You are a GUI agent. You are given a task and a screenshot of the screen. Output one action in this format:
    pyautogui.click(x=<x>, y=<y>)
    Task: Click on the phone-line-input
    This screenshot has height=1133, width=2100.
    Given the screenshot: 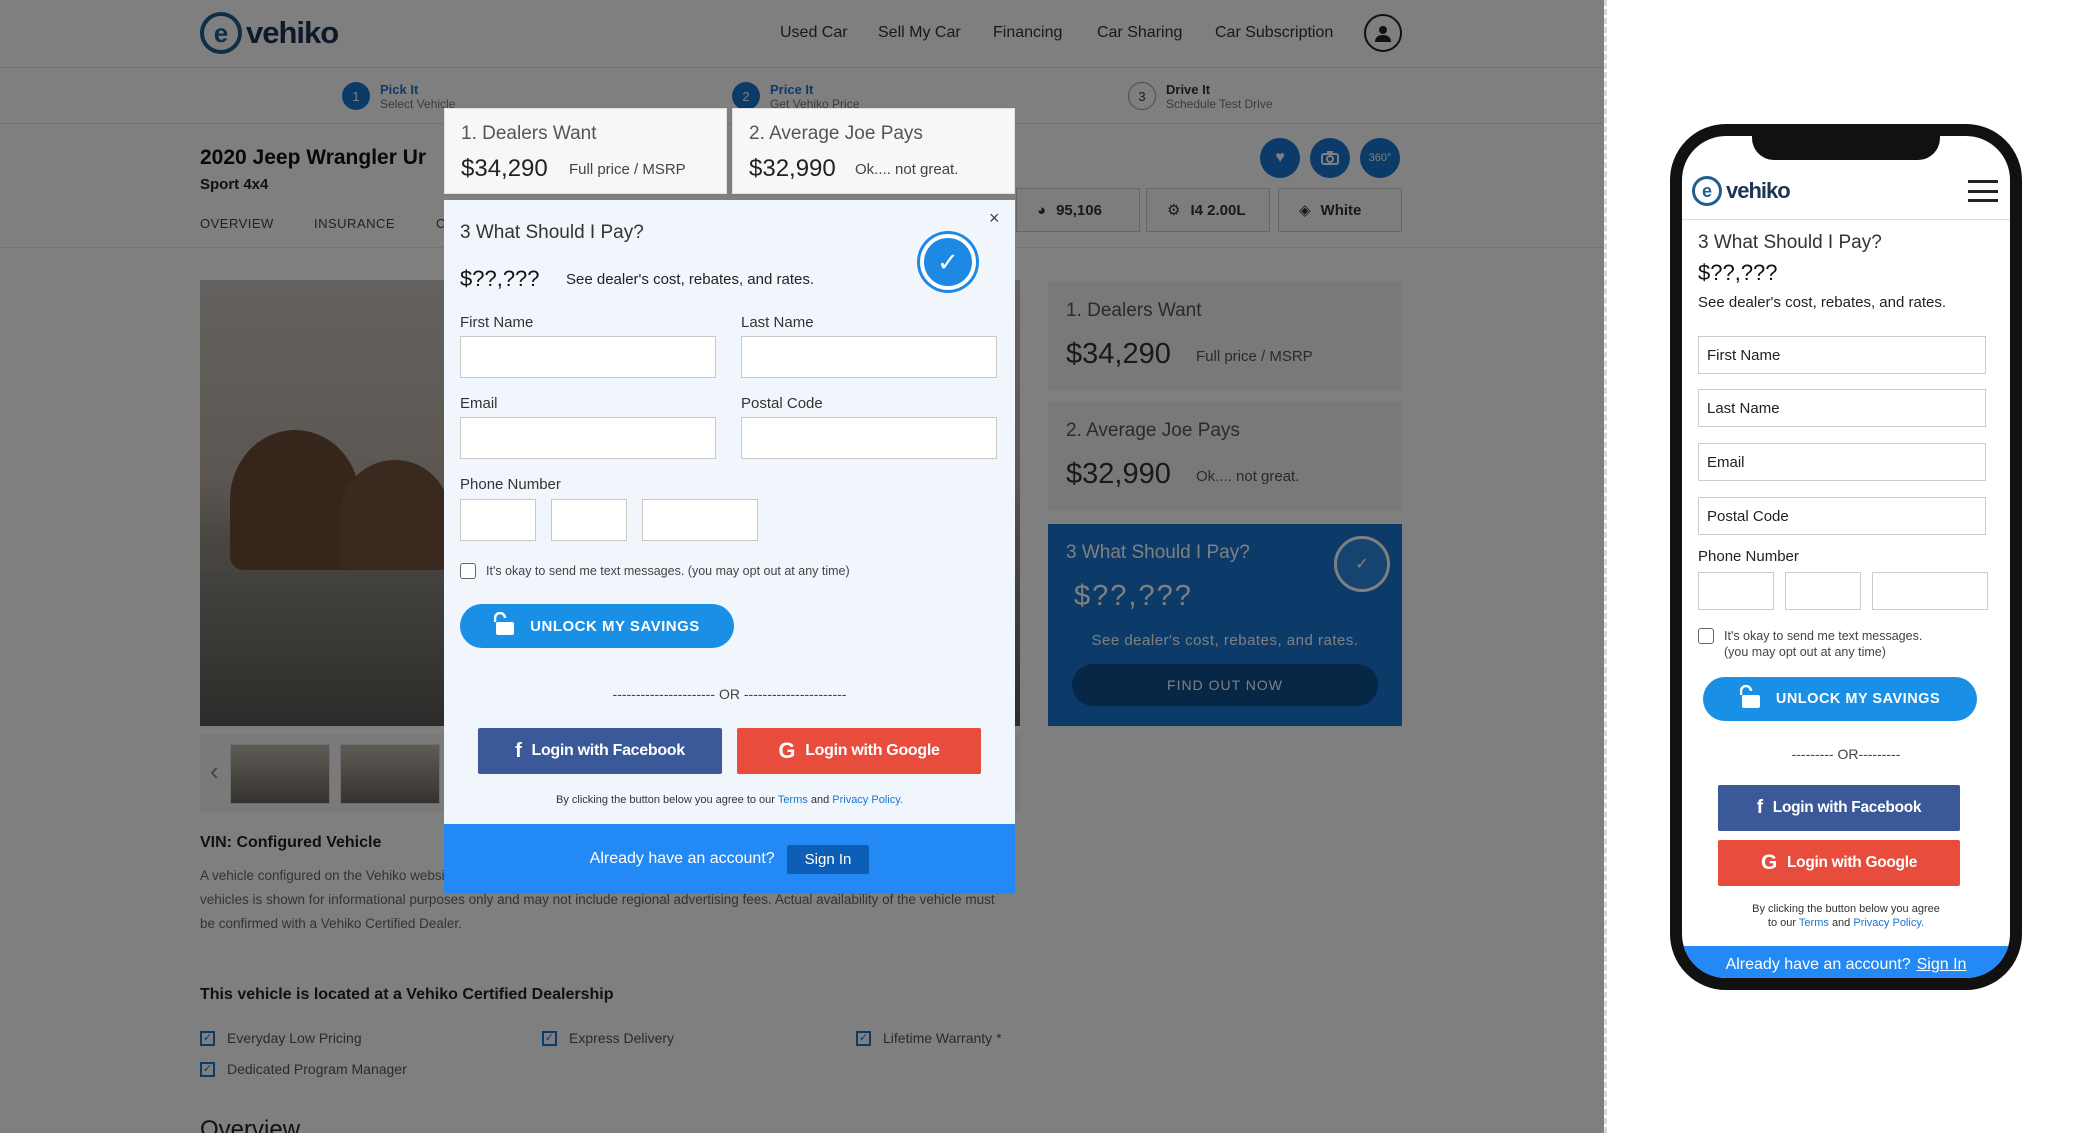 What is the action you would take?
    pyautogui.click(x=700, y=520)
    